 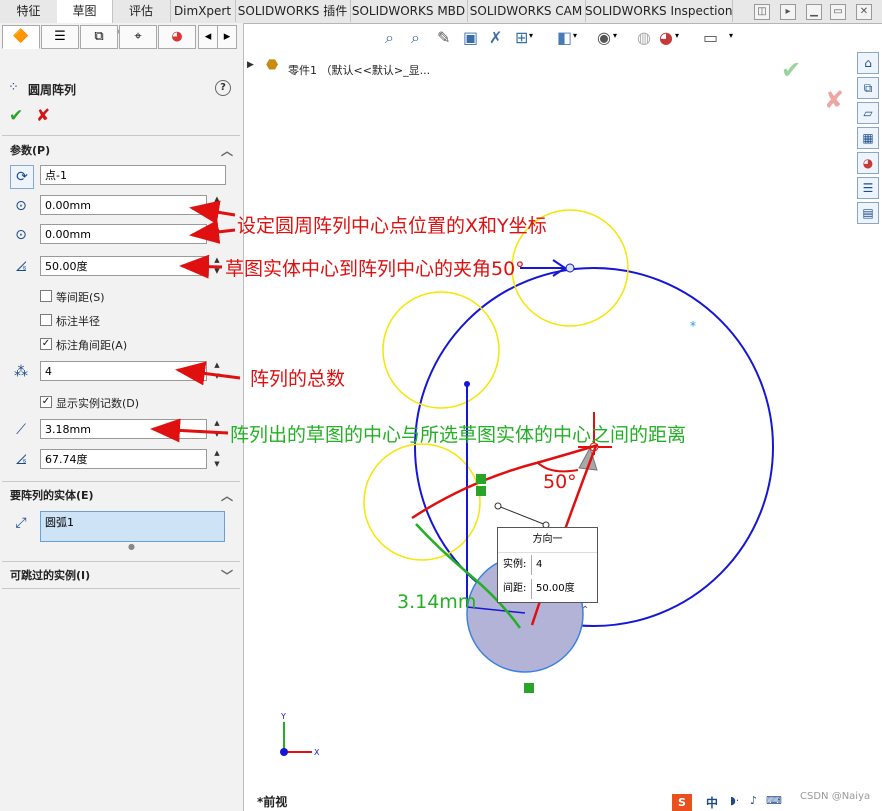 What do you see at coordinates (693, 326) in the screenshot?
I see `origin-asterisk: *` at bounding box center [693, 326].